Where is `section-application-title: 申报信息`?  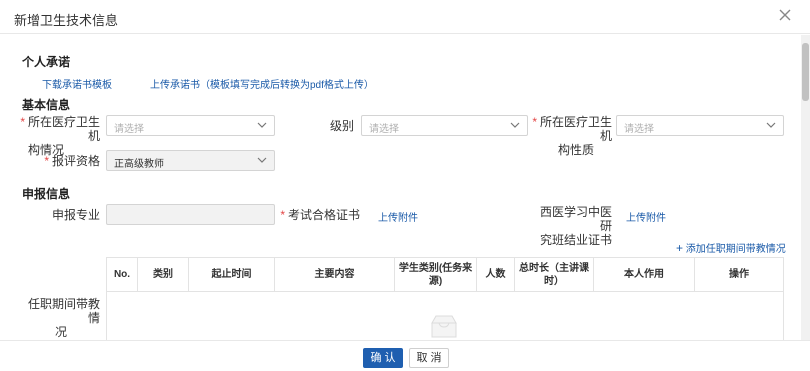
section-application-title: 申报信息 is located at coordinates (46, 194).